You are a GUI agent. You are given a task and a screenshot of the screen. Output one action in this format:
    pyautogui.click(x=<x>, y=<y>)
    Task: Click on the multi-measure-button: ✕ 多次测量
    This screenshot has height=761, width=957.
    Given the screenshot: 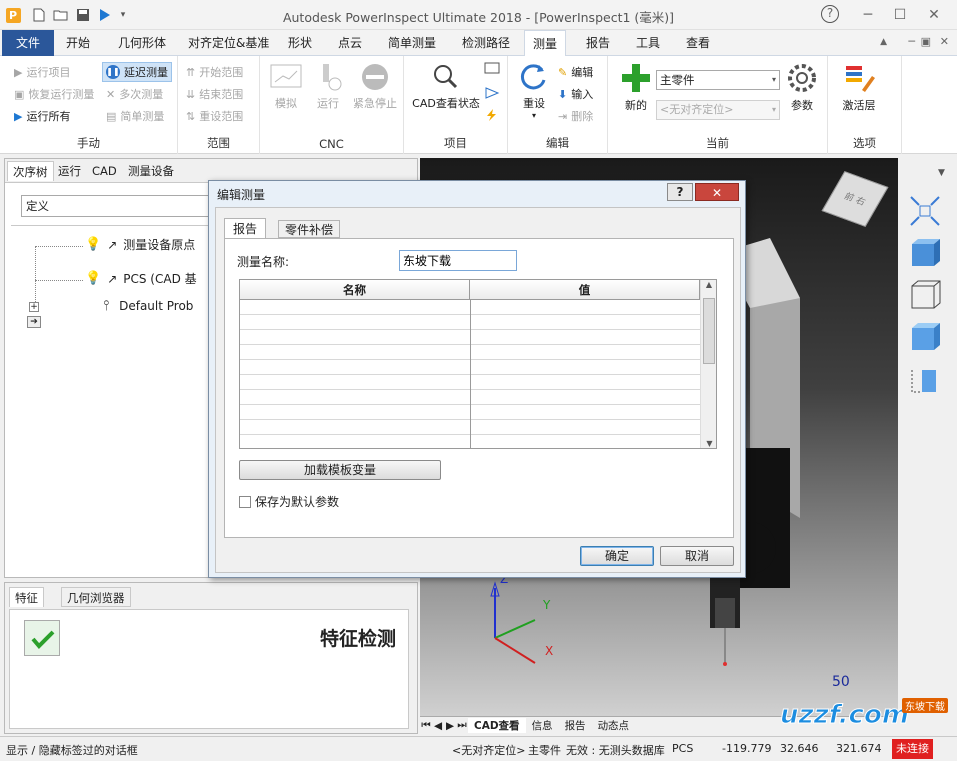 What is the action you would take?
    pyautogui.click(x=134, y=94)
    